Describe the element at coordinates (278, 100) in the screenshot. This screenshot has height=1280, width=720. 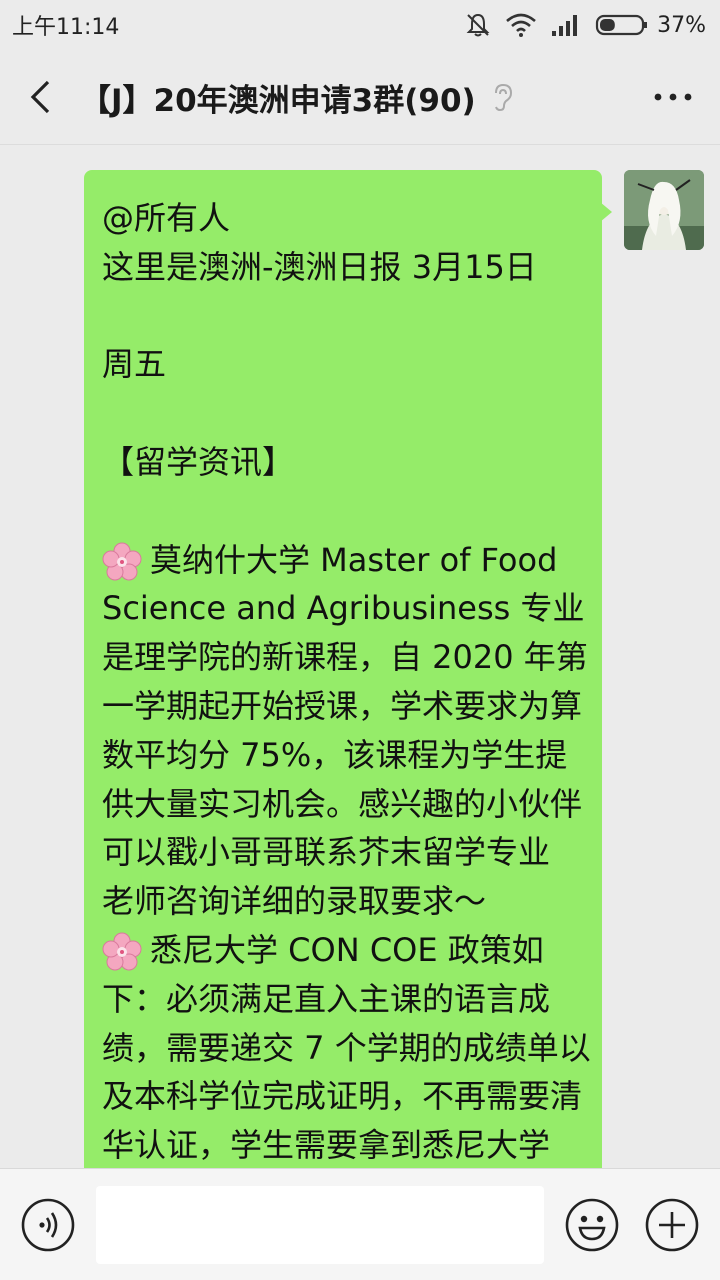
I see `chat-title: 【J】20年澳洲申请3群(90)` at that location.